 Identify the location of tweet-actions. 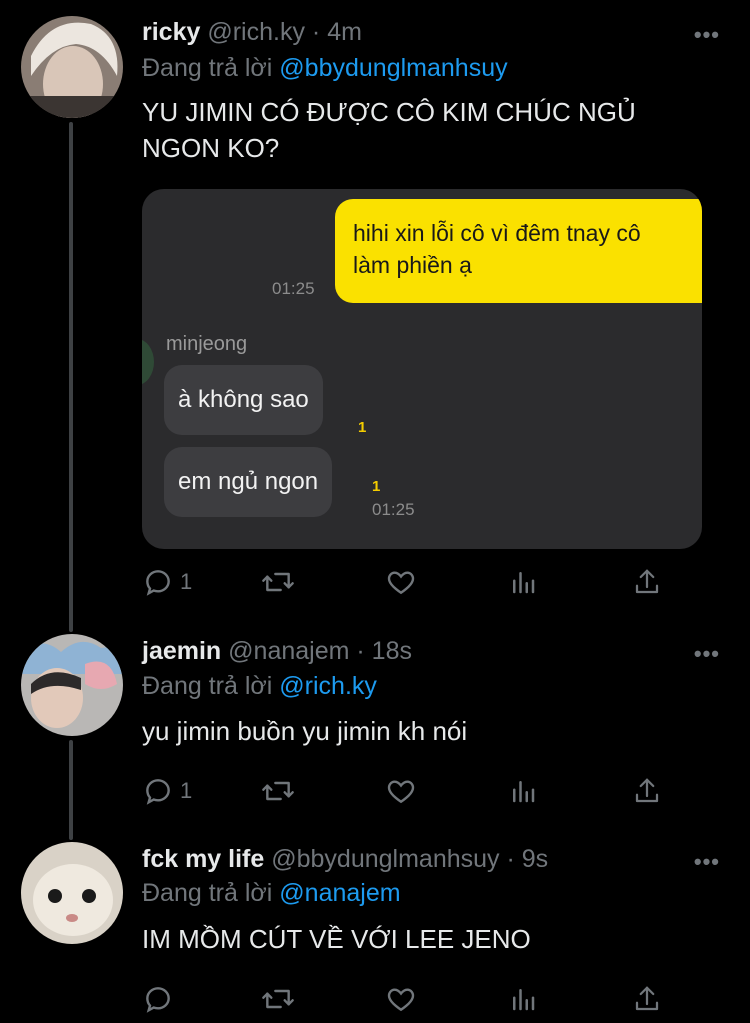
(412, 999).